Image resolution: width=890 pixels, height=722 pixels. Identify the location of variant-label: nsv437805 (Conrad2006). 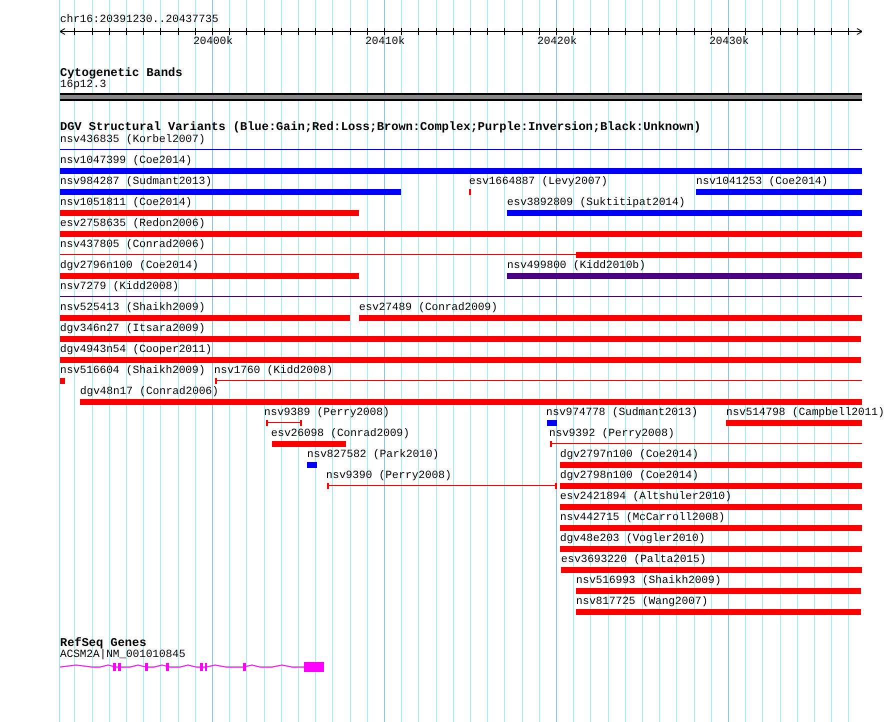
(133, 245).